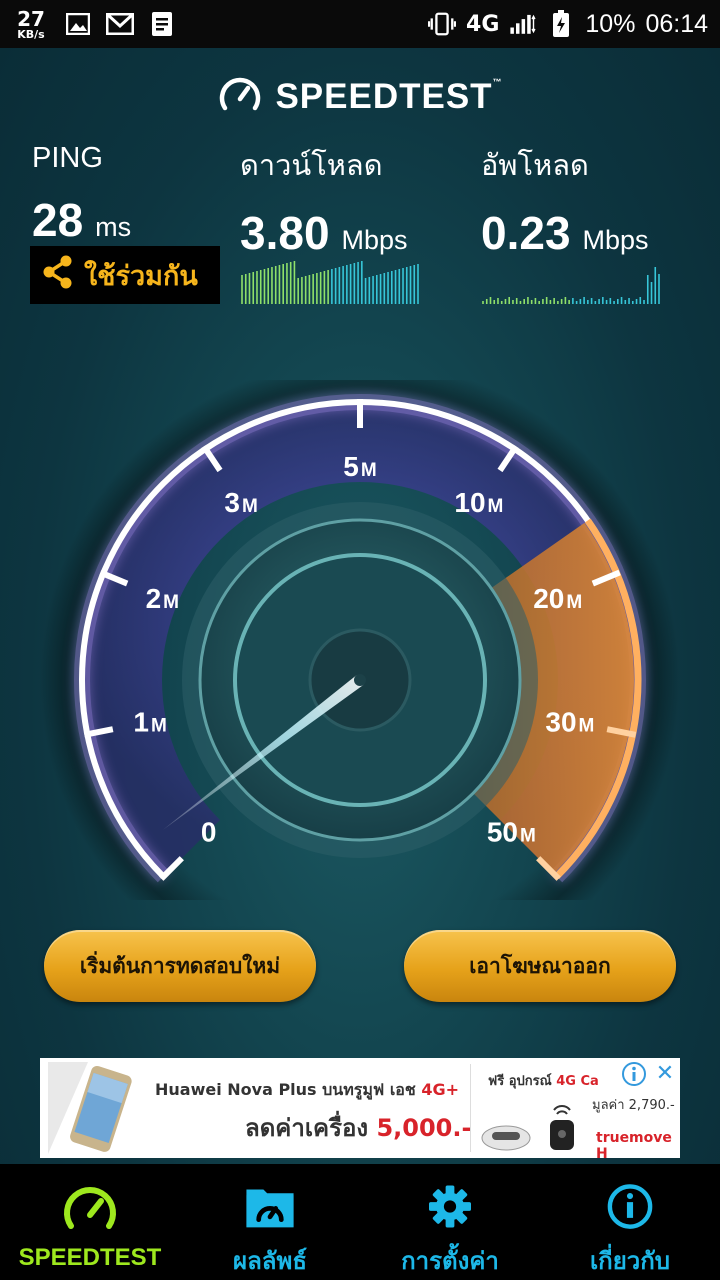  I want to click on signal-icon, so click(523, 24).